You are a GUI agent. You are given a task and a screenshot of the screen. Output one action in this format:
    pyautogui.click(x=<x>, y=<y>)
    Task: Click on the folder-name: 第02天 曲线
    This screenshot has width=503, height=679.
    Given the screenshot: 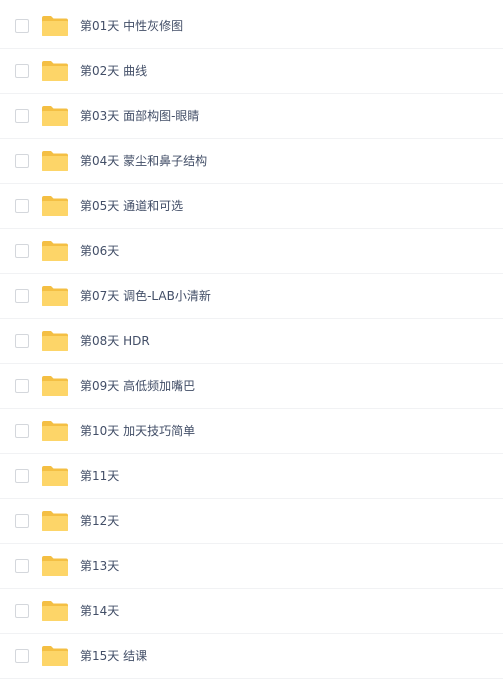 What is the action you would take?
    pyautogui.click(x=113, y=71)
    